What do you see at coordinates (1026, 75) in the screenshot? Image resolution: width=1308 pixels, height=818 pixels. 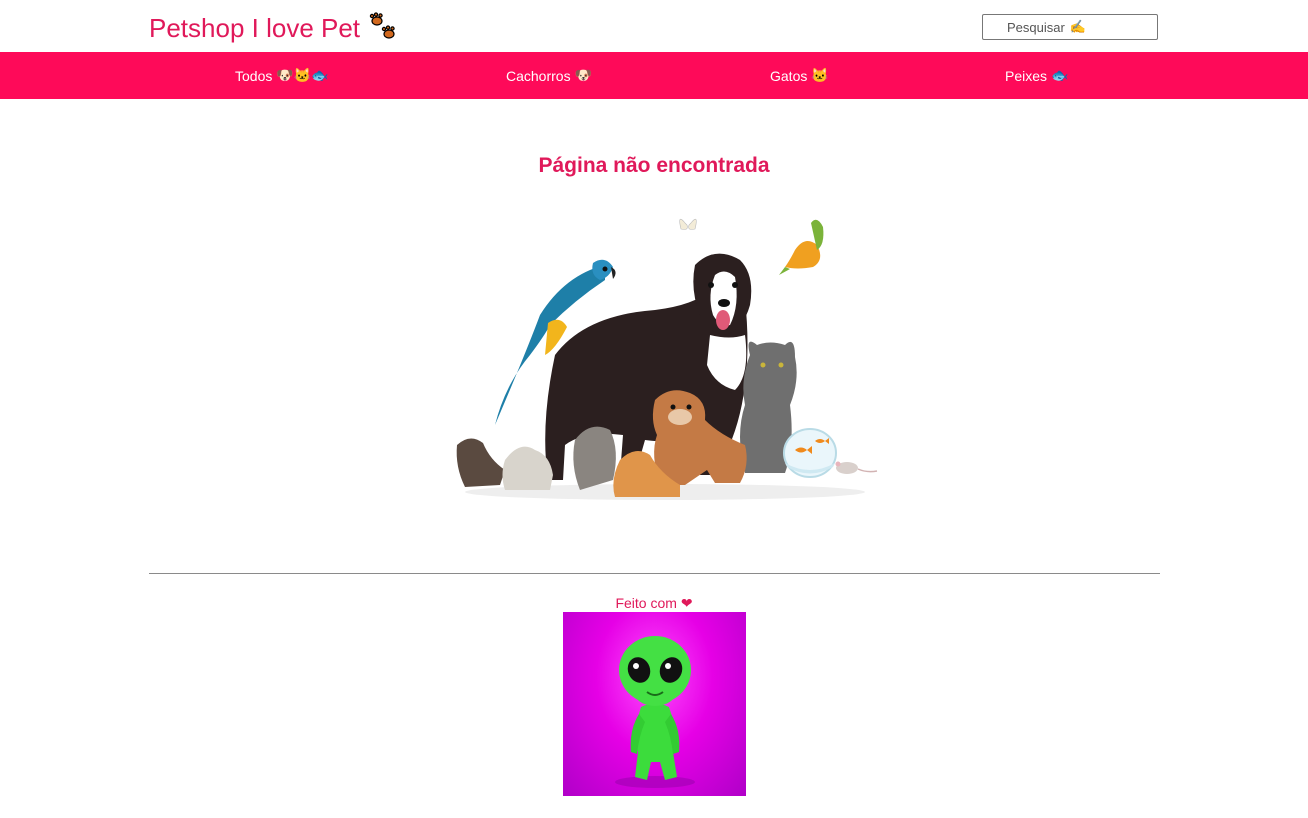 I see `nav-item-label: Peixes` at bounding box center [1026, 75].